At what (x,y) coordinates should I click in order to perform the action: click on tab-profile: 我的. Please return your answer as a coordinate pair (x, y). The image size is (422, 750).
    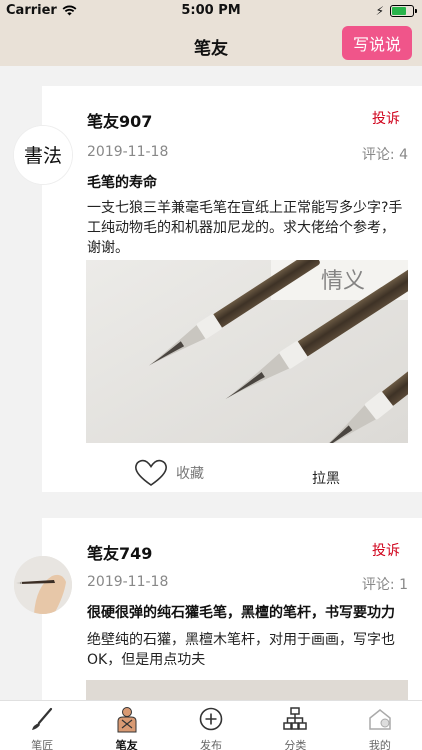
    Looking at the image, I should click on (380, 725).